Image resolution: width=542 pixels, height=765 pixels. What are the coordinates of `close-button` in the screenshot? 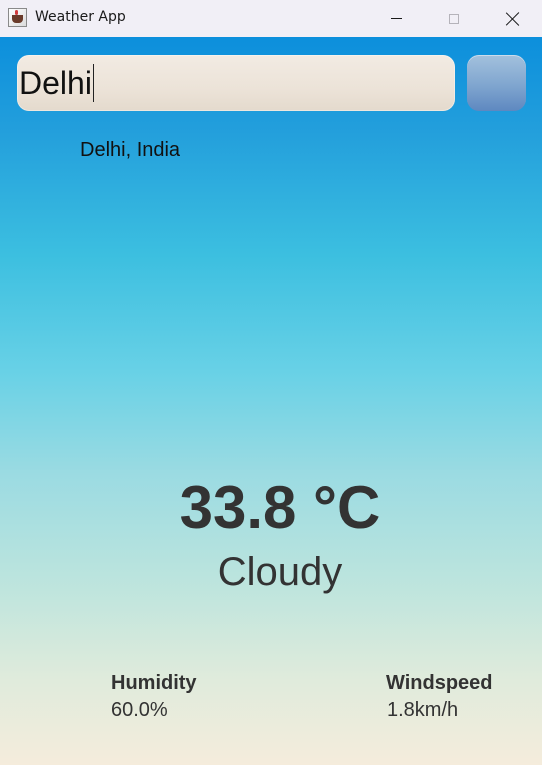 It's located at (513, 18).